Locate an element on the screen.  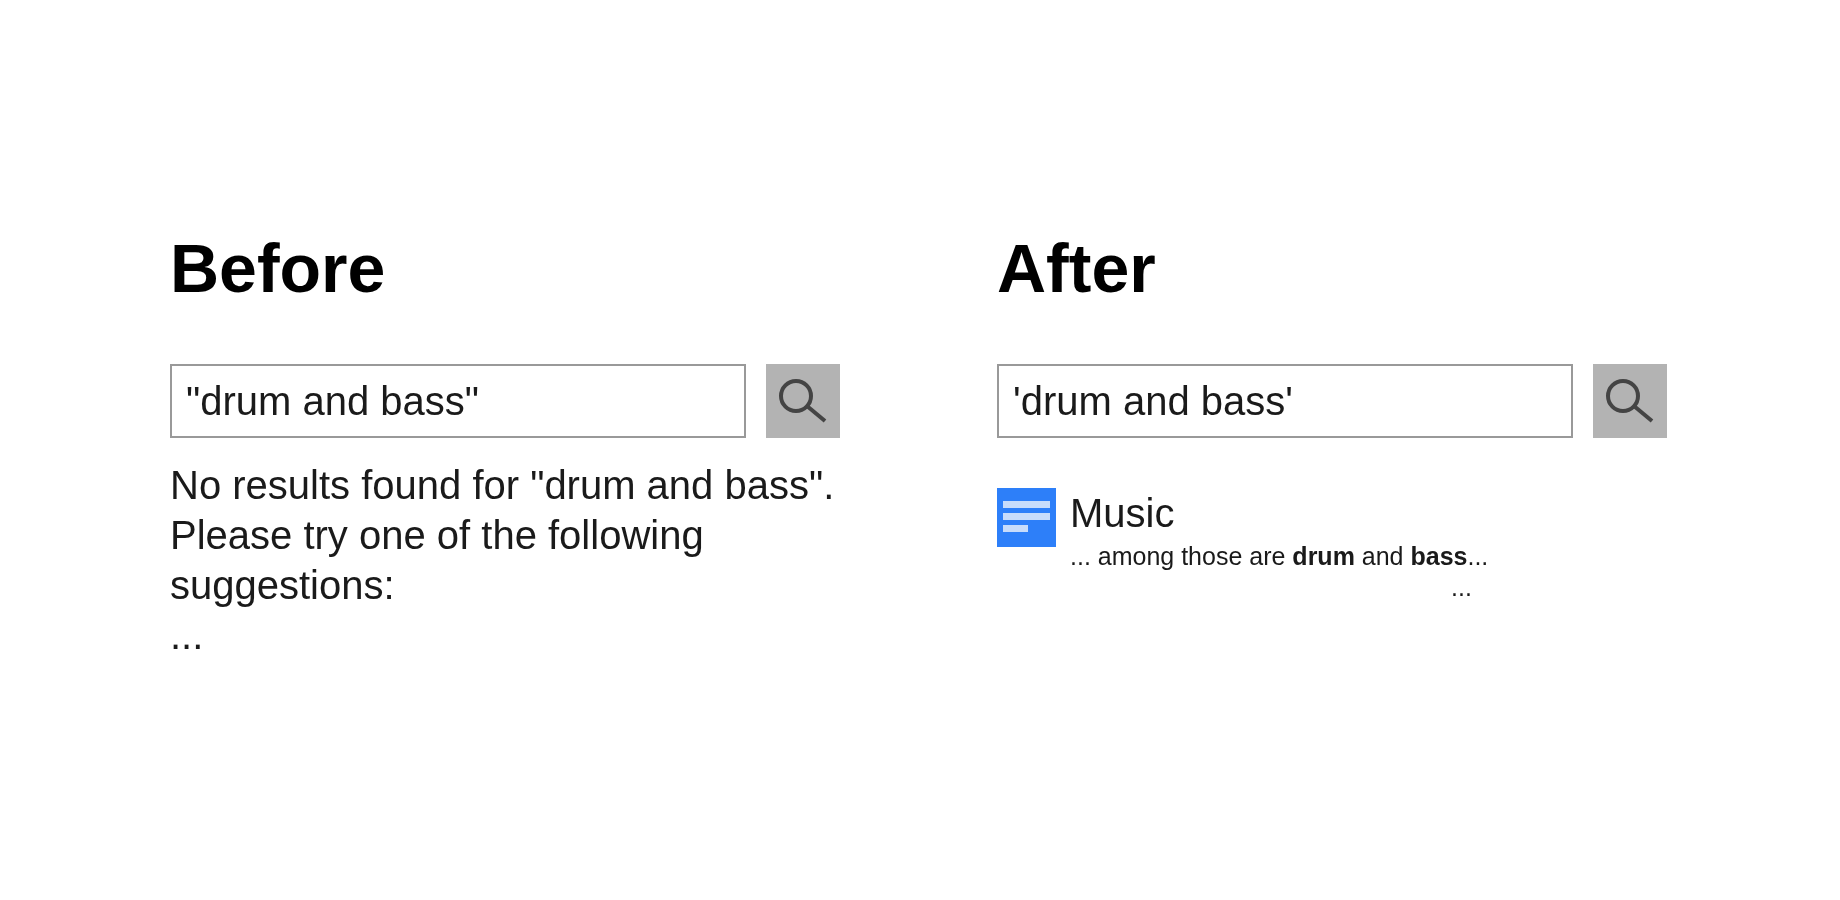
search-field: "drum and bass" is located at coordinates (458, 401).